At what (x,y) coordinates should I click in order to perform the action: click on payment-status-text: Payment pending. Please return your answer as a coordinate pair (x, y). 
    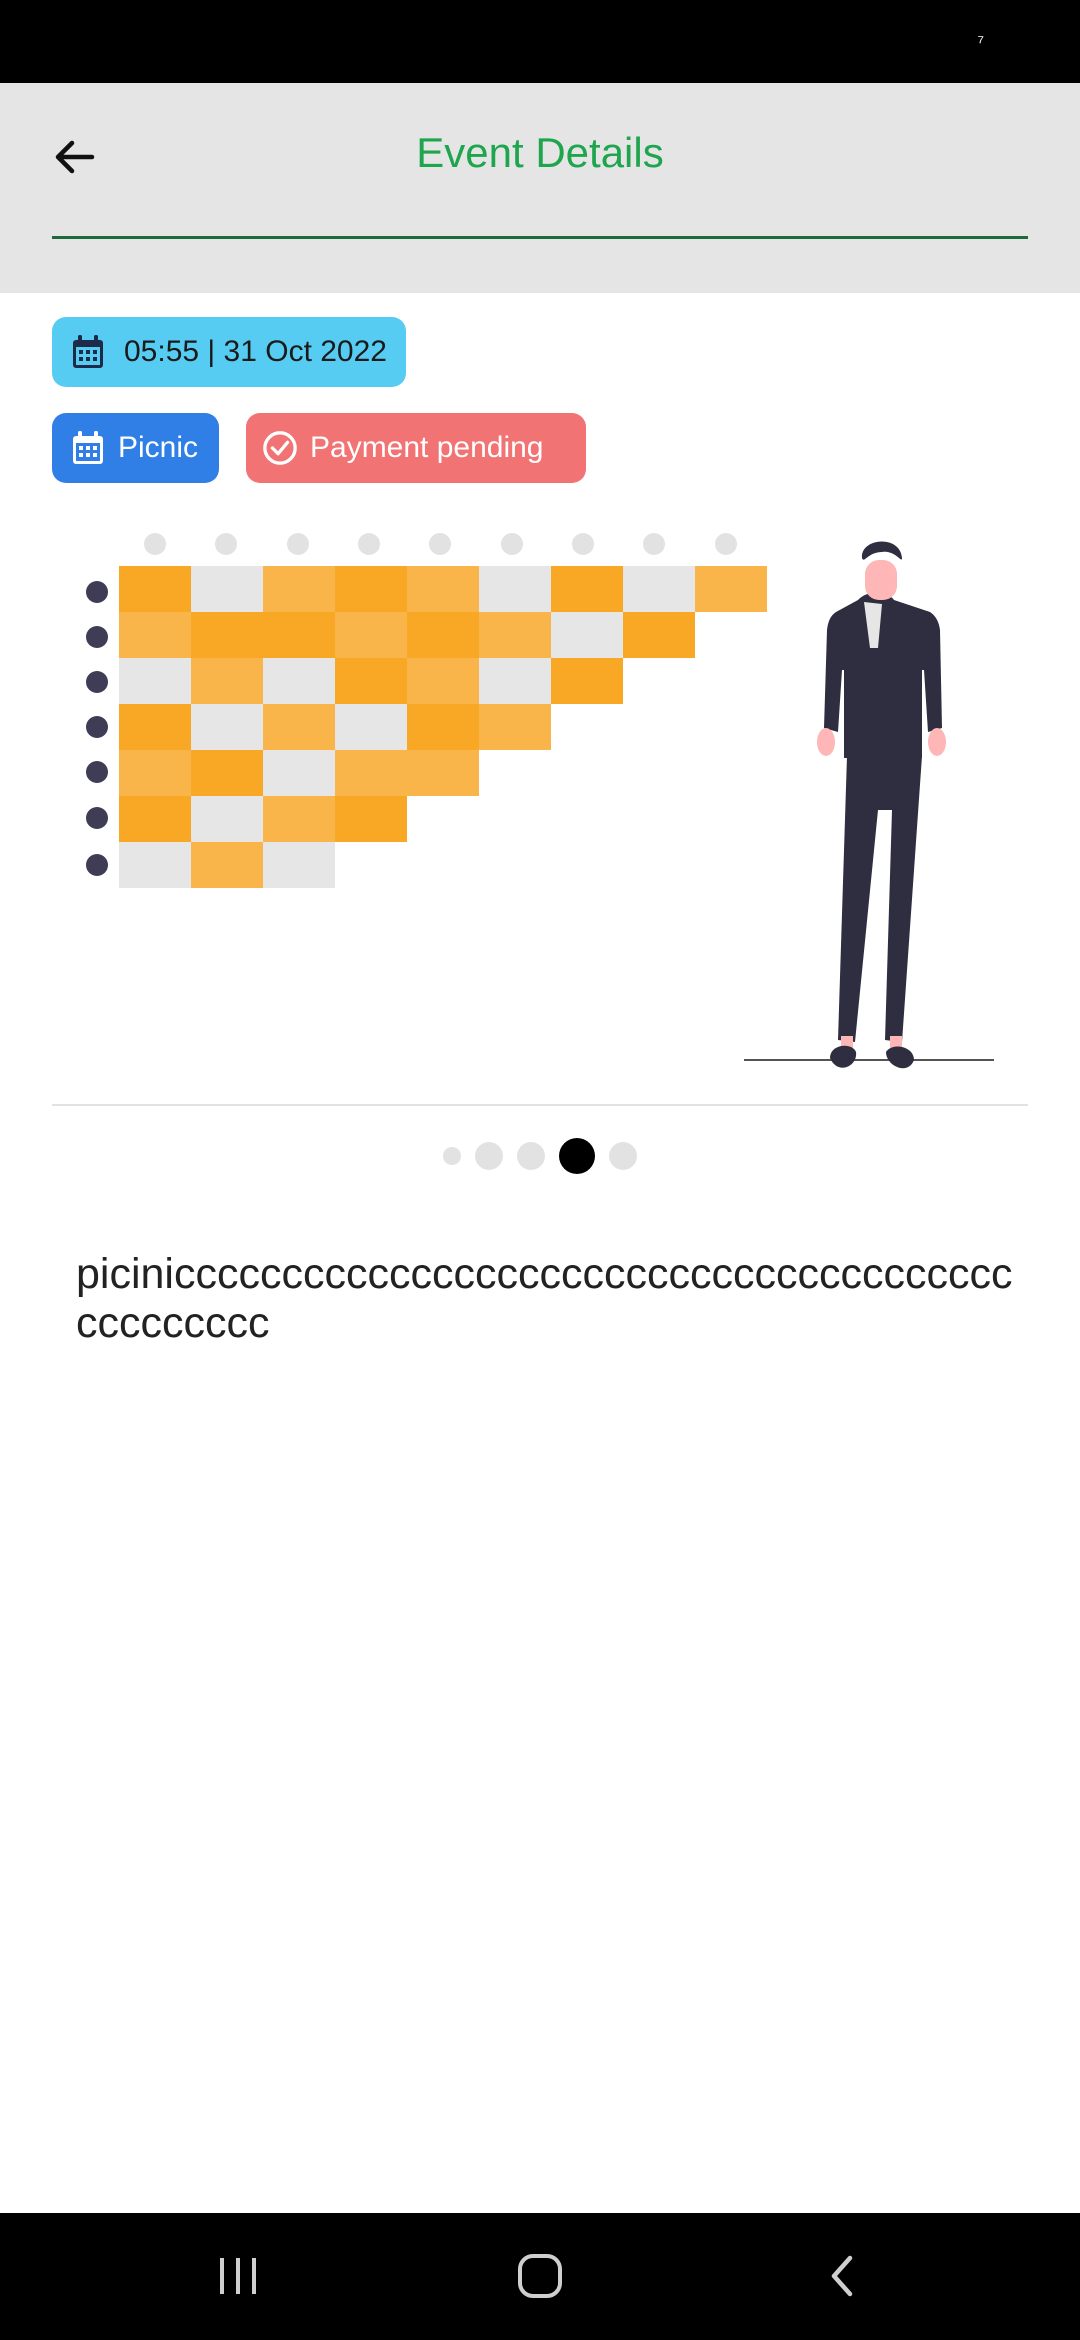
    Looking at the image, I should click on (427, 447).